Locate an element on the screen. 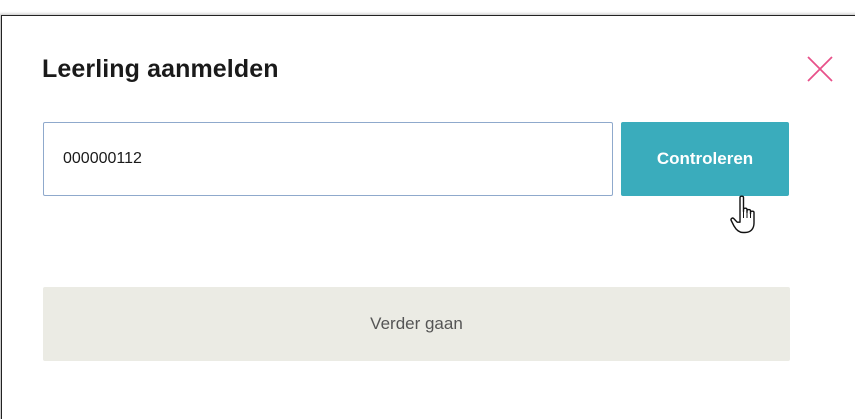 Image resolution: width=855 pixels, height=419 pixels. close-icon is located at coordinates (820, 69).